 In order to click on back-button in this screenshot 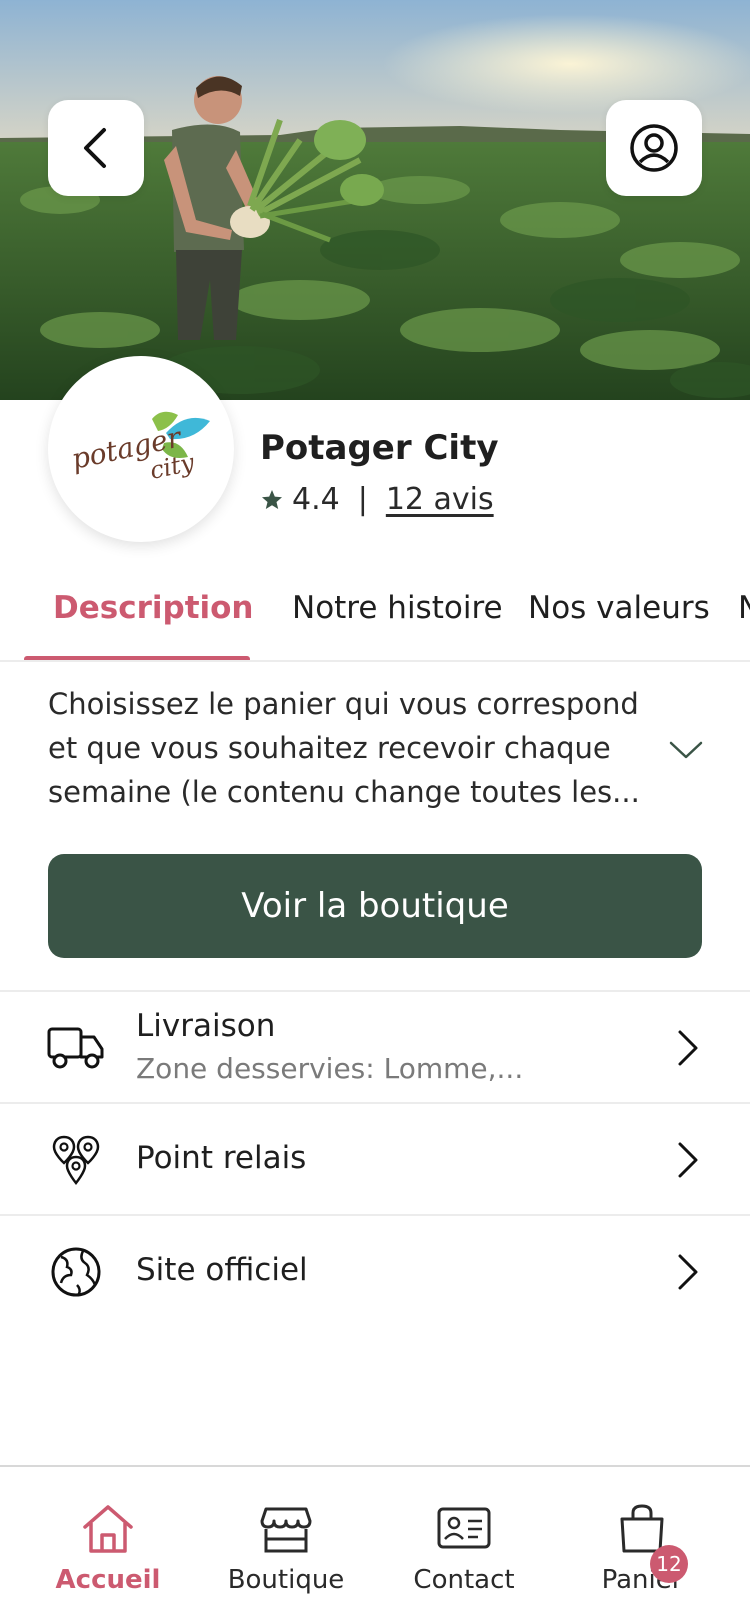, I will do `click(96, 148)`.